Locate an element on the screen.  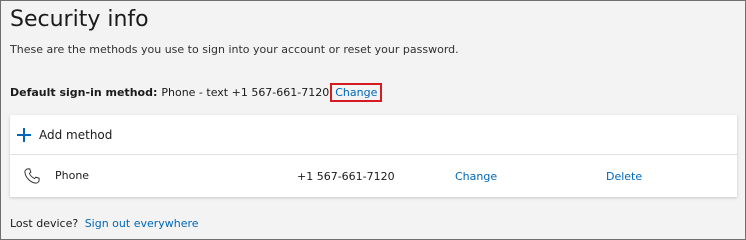
sign-out-everywhere-link: Sign out everywhere is located at coordinates (142, 223).